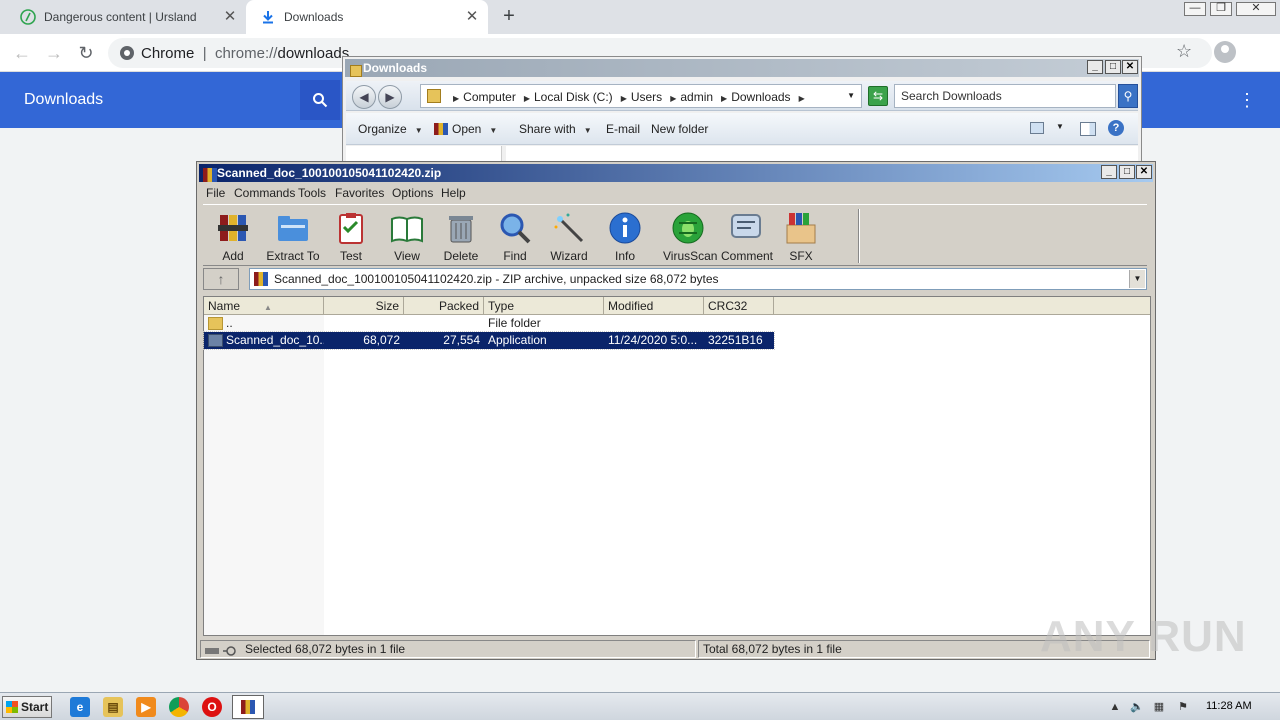 This screenshot has width=1280, height=720. Describe the element at coordinates (1088, 129) in the screenshot. I see `preview-pane-icon` at that location.